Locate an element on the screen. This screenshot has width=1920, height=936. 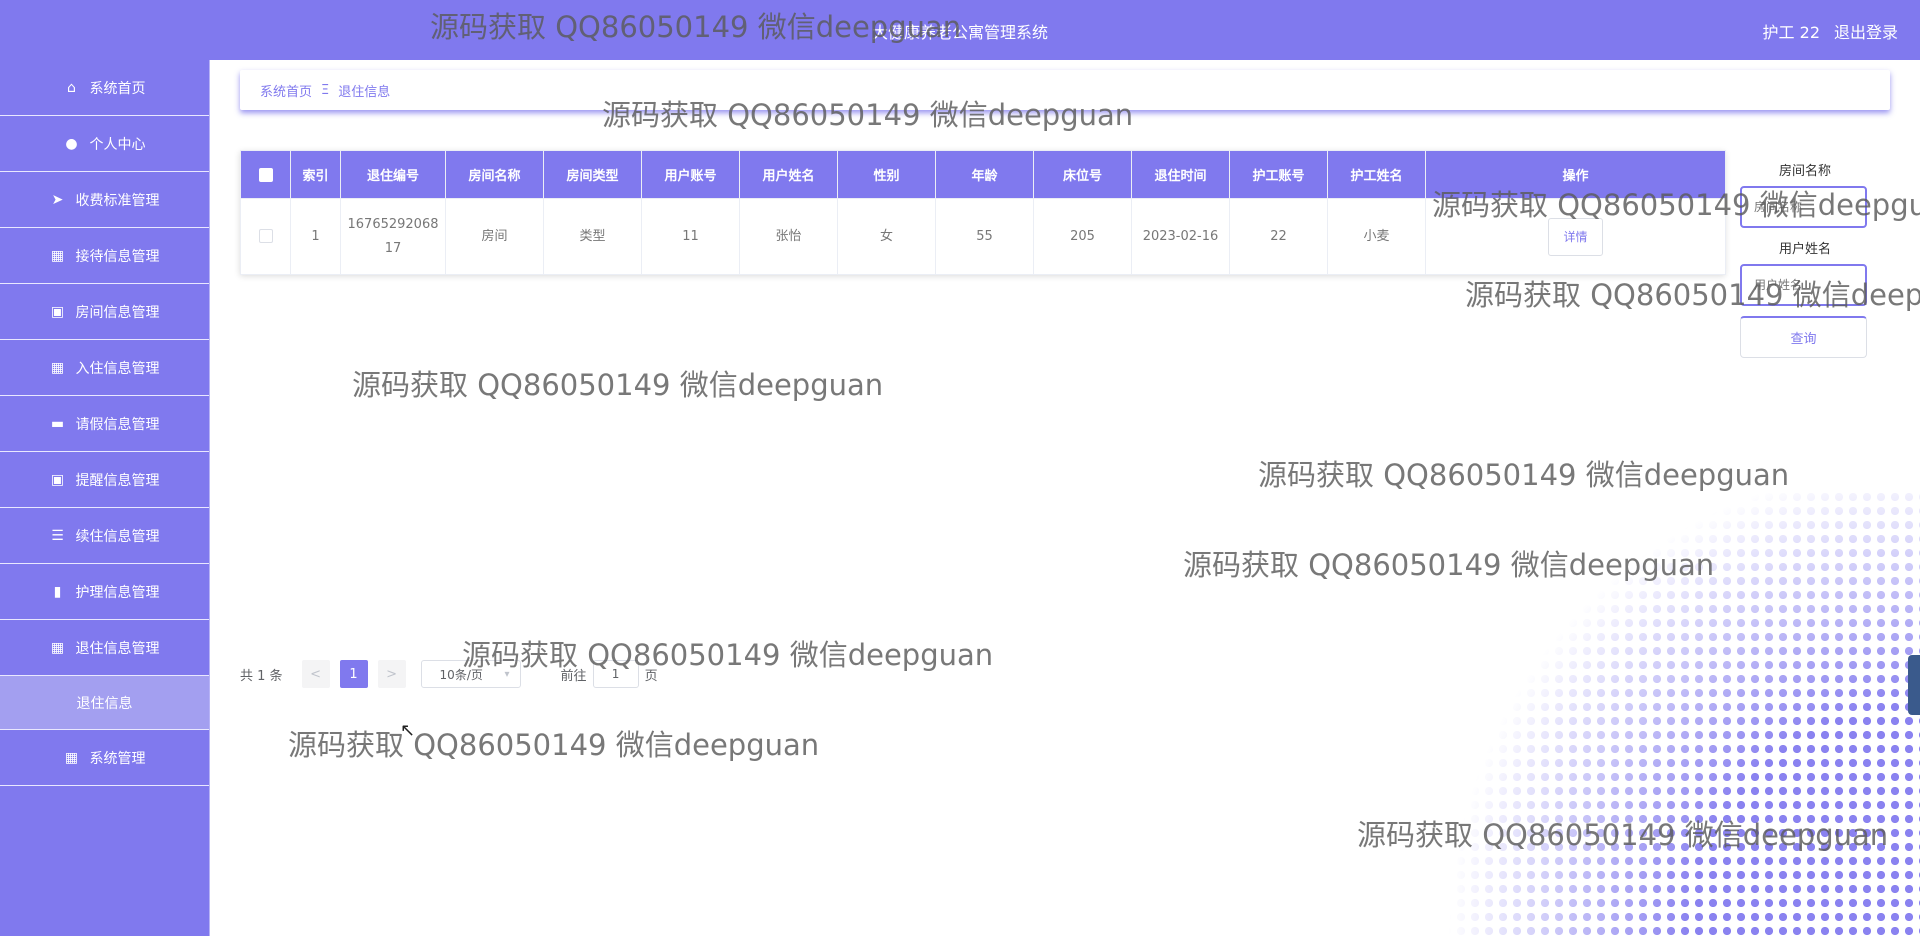
cell-nurse-account: 22 is located at coordinates (1278, 236).